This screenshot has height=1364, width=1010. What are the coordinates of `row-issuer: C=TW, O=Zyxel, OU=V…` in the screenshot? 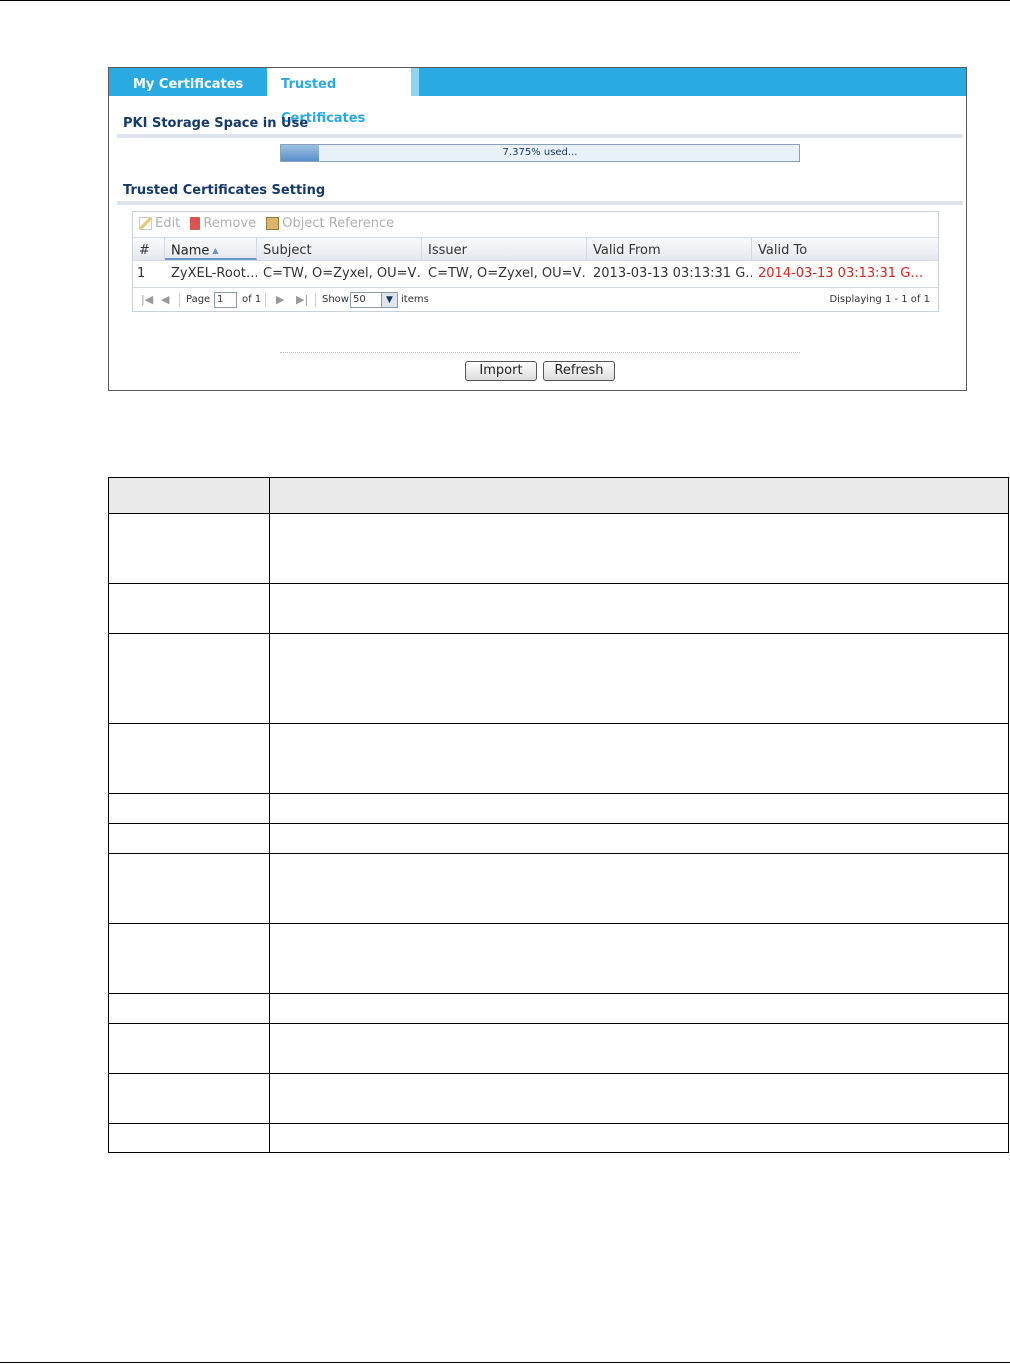 It's located at (507, 273).